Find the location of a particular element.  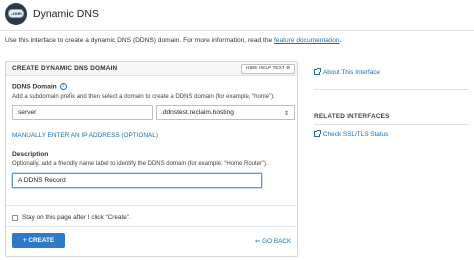

about-interface-link: About This Interface is located at coordinates (347, 72).